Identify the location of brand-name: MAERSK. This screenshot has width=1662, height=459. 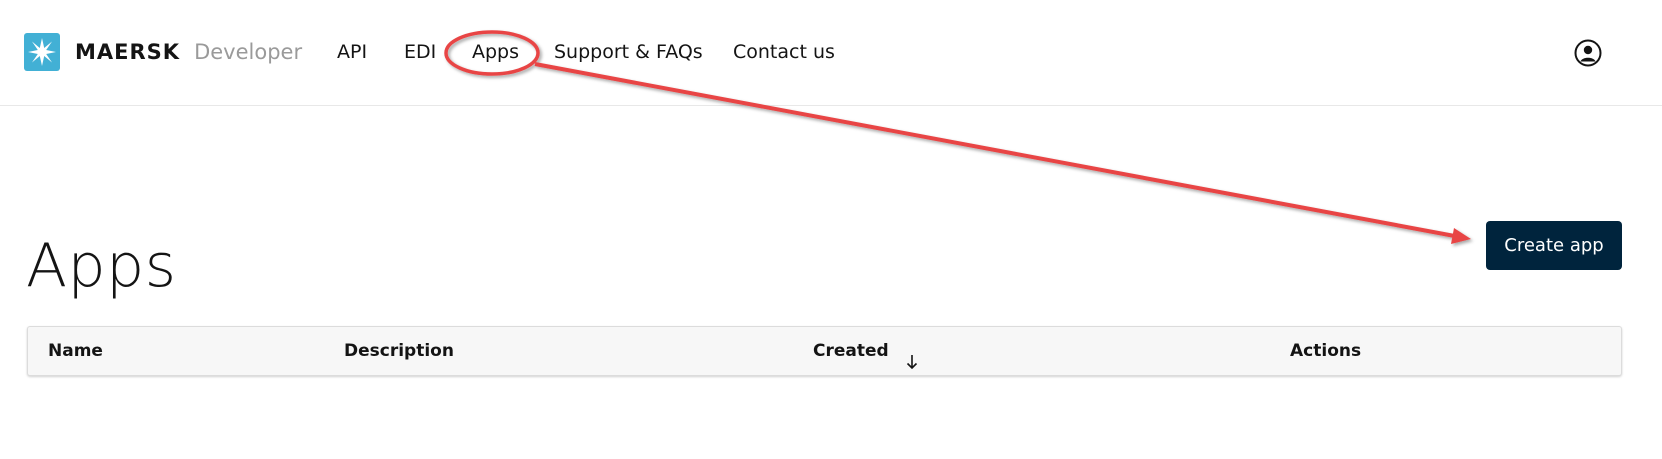
(128, 52).